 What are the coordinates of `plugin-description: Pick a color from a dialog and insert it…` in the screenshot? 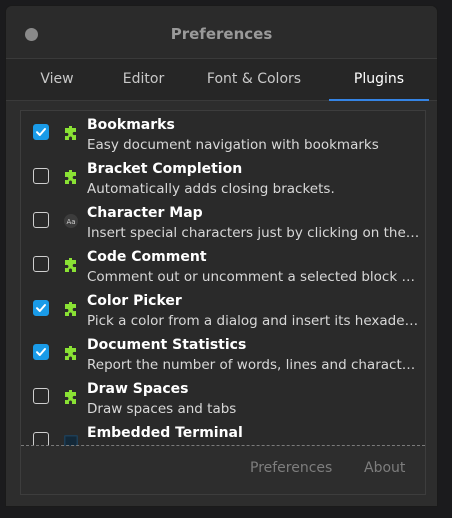 It's located at (255, 321).